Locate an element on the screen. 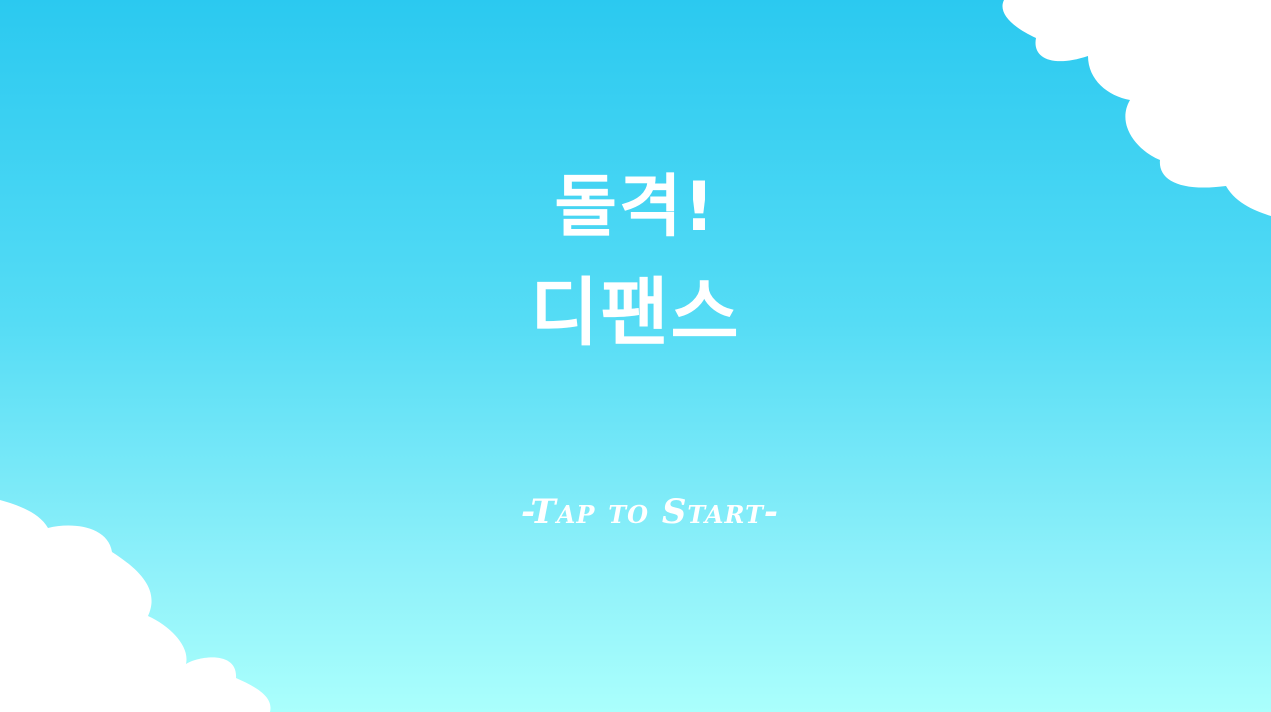 Image resolution: width=1271 pixels, height=712 pixels. game-title-line2: 디팬스 is located at coordinates (635, 313).